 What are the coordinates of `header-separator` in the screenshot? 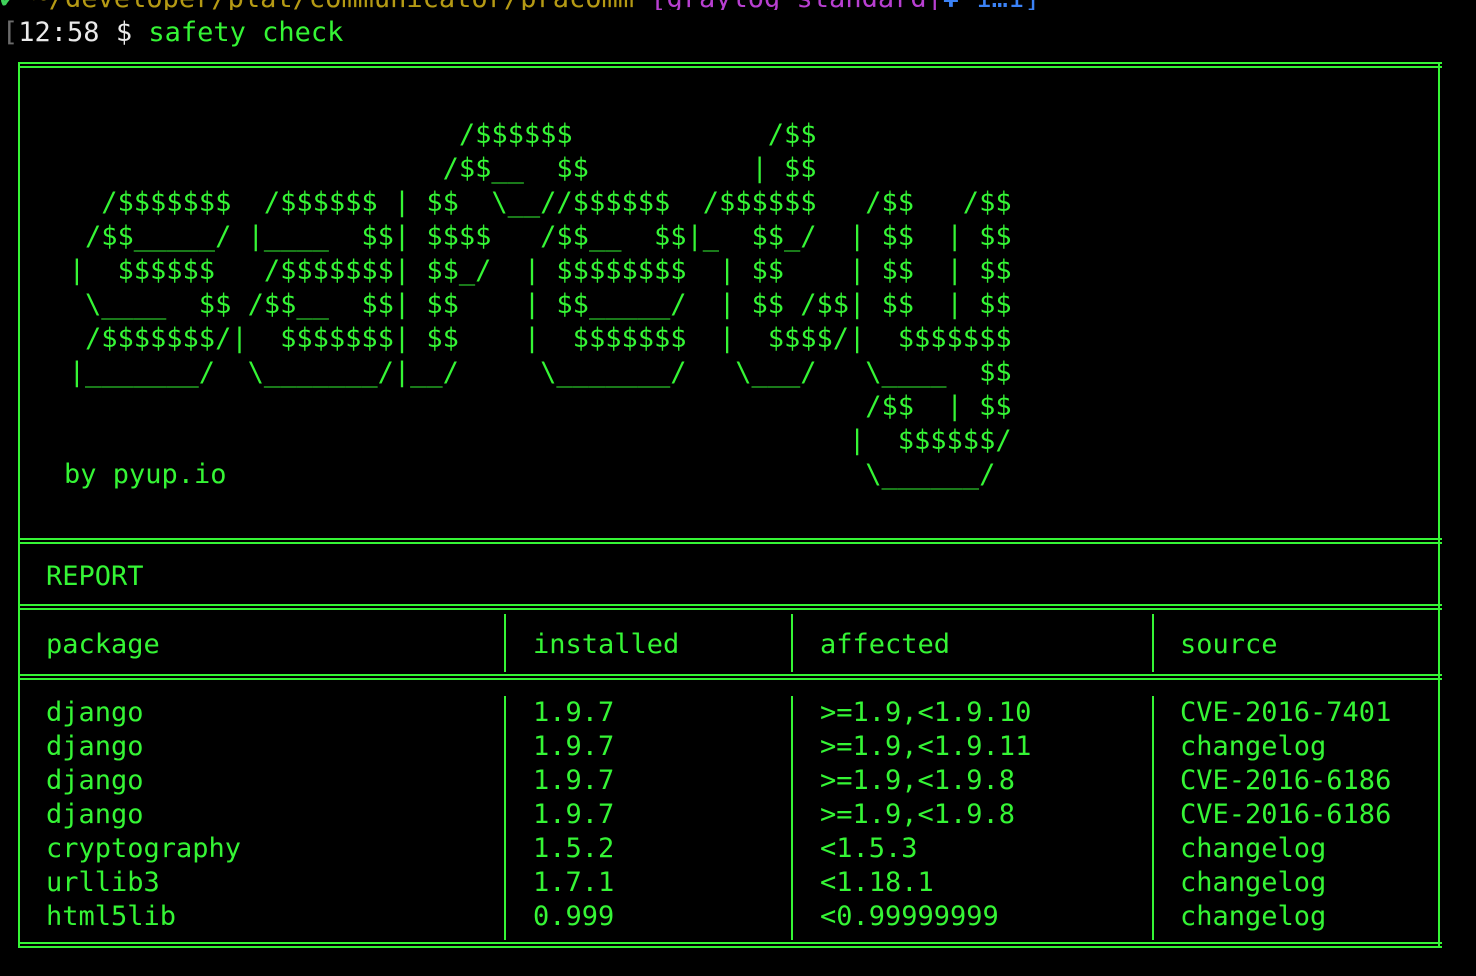 It's located at (730, 677).